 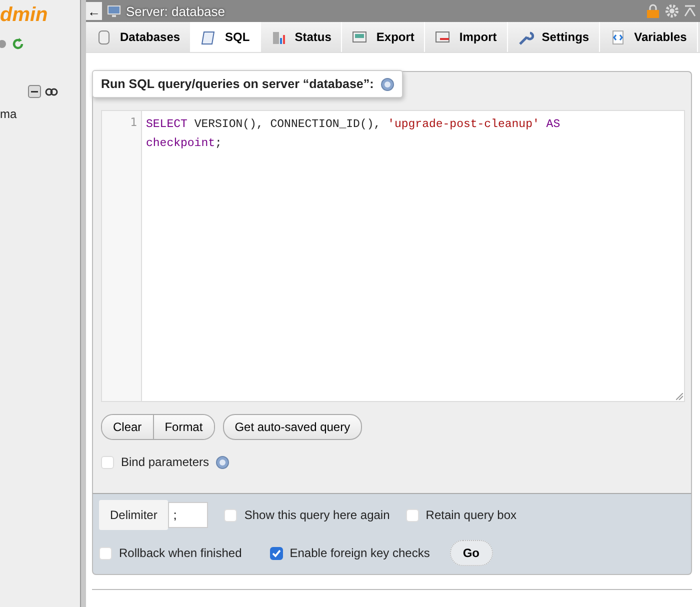 What do you see at coordinates (649, 37) in the screenshot?
I see `nav-tab: Variables` at bounding box center [649, 37].